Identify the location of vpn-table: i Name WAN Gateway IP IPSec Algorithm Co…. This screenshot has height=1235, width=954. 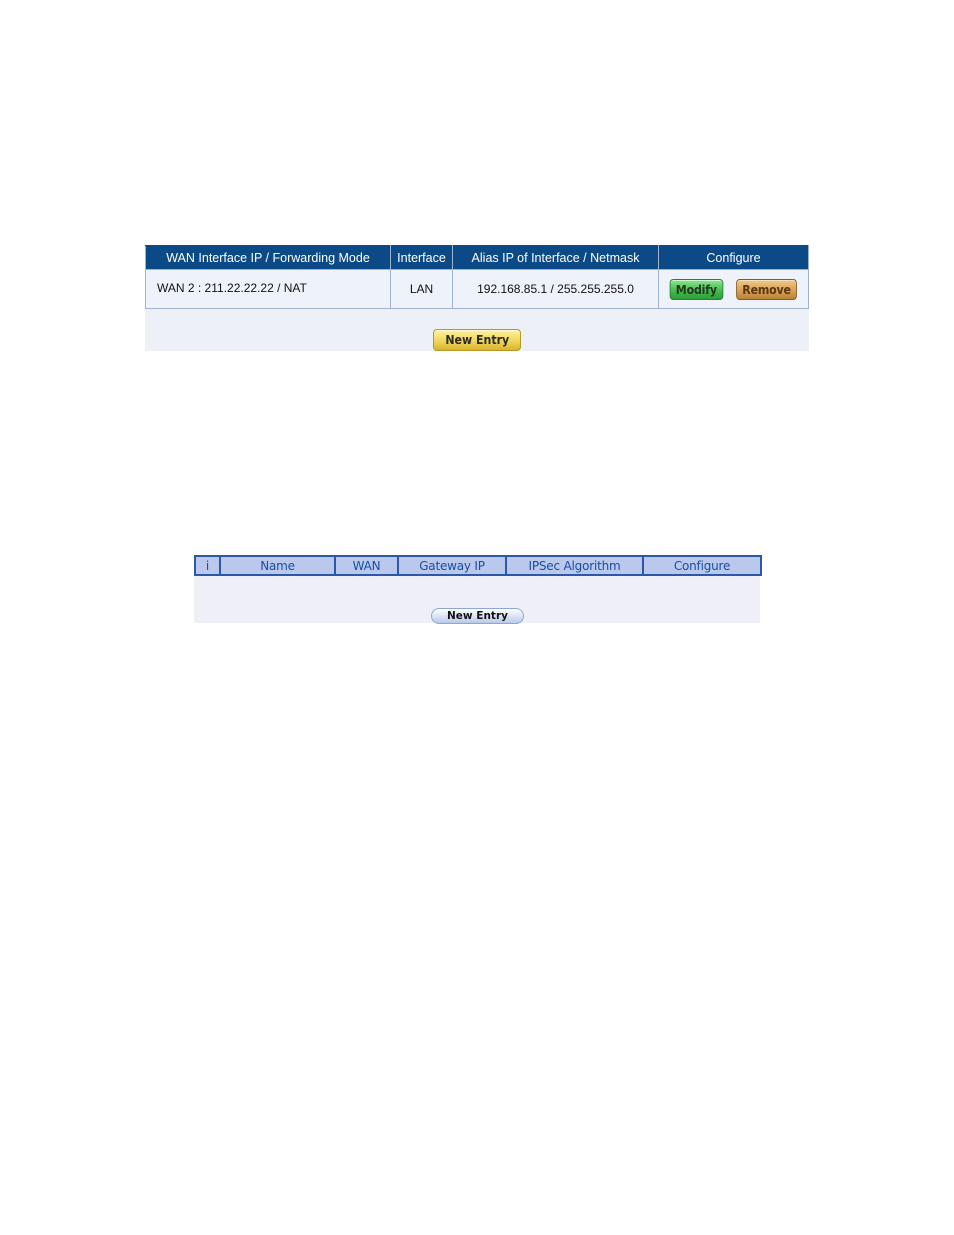
(478, 565).